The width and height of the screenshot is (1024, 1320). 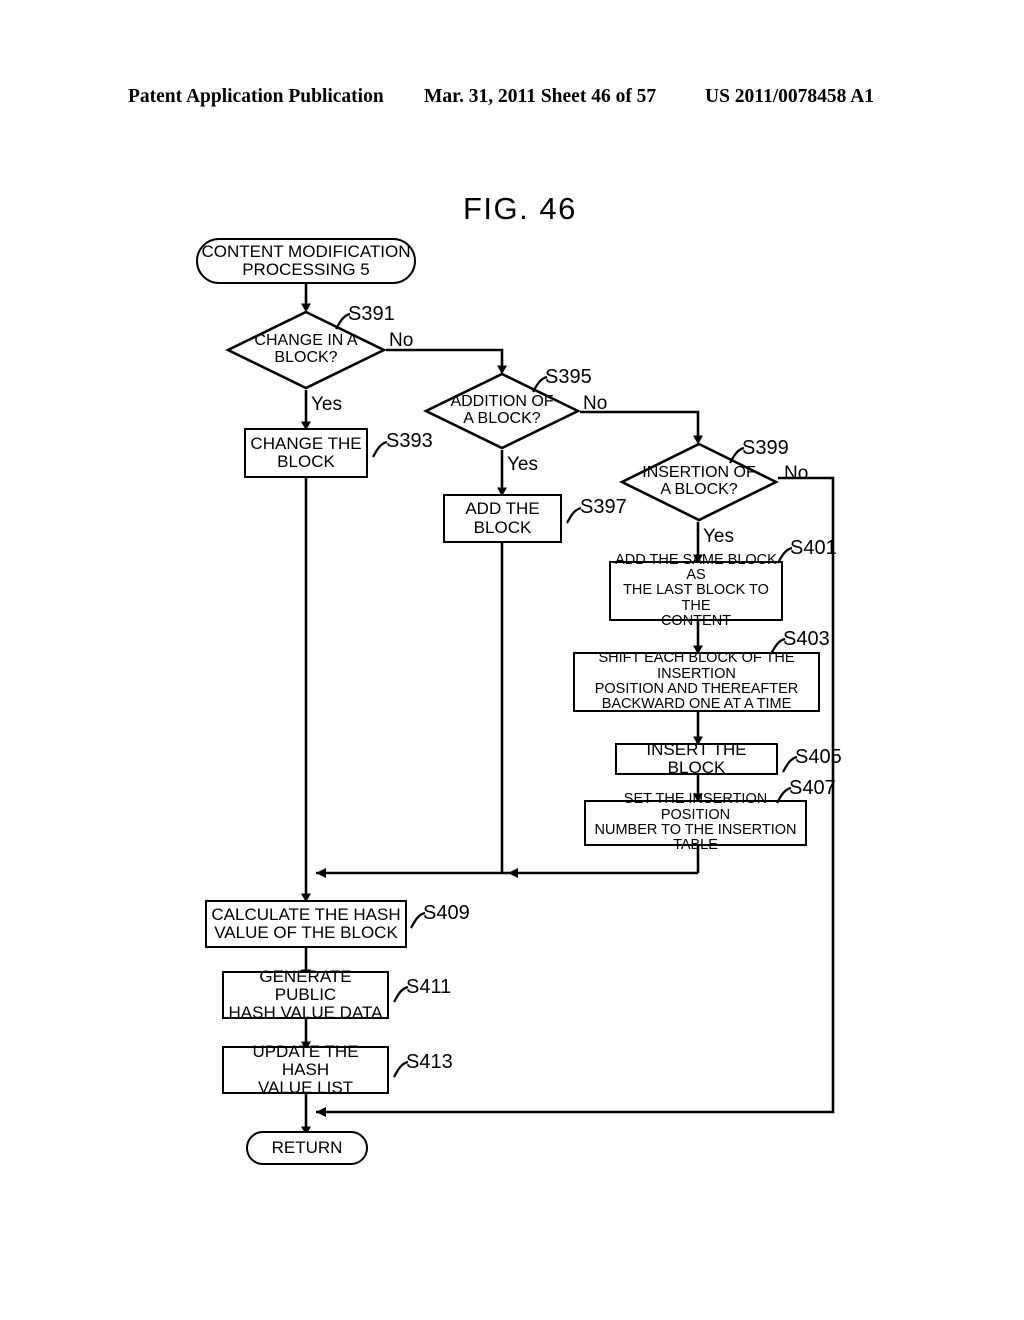 What do you see at coordinates (813, 548) in the screenshot?
I see `step-label-s401: S401` at bounding box center [813, 548].